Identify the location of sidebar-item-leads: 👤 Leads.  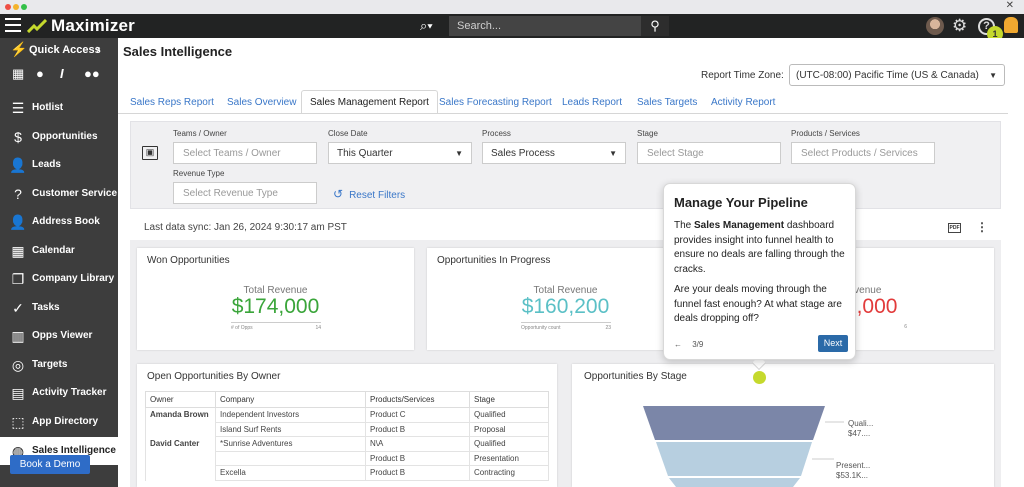
(59, 165).